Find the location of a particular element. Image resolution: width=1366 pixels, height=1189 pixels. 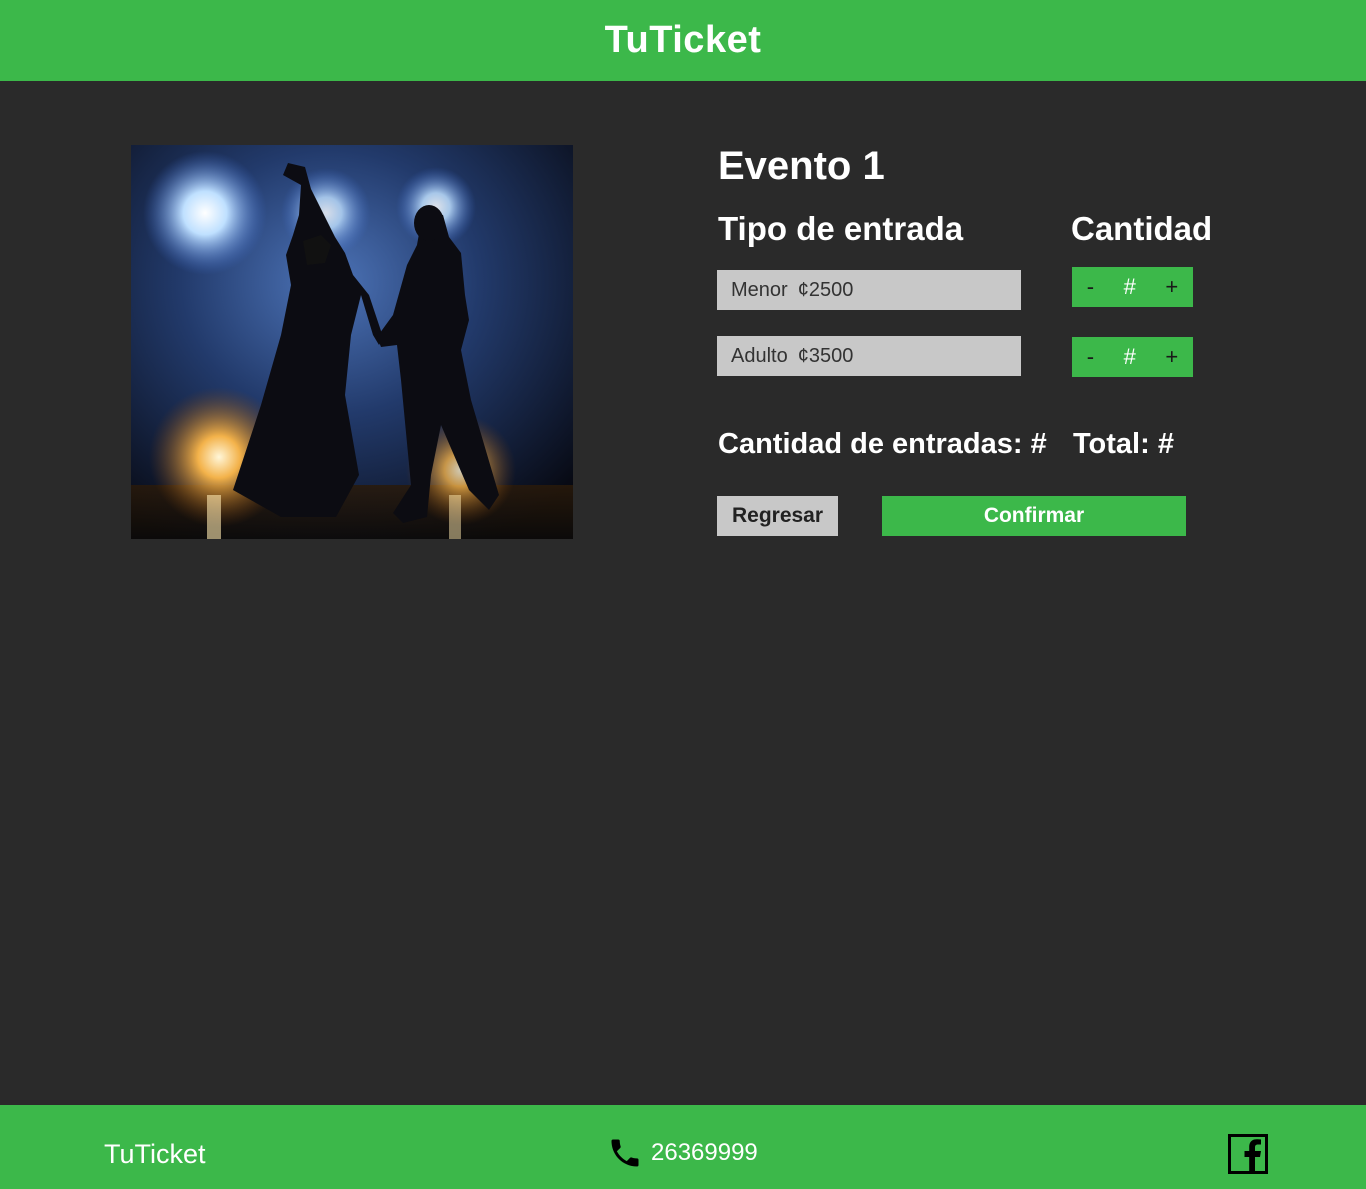

quantity-stepper-menor: - # + is located at coordinates (1132, 287).